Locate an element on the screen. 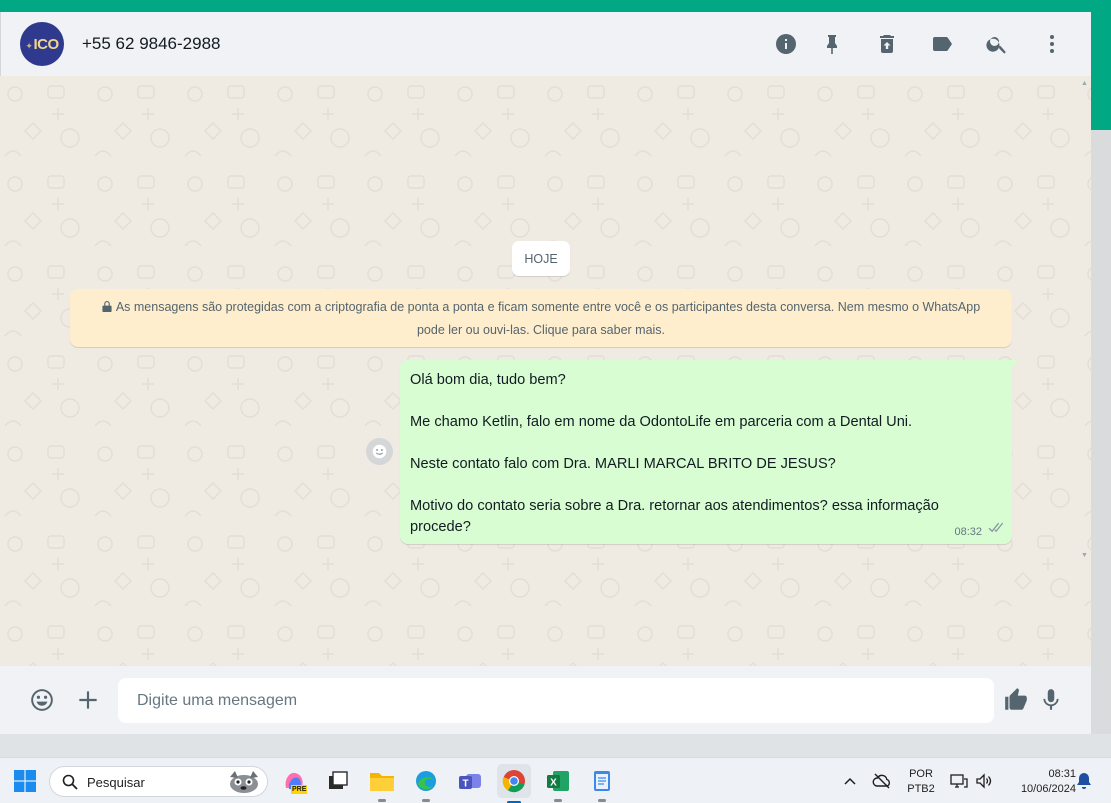 The width and height of the screenshot is (1111, 803). message-input is located at coordinates (556, 700).